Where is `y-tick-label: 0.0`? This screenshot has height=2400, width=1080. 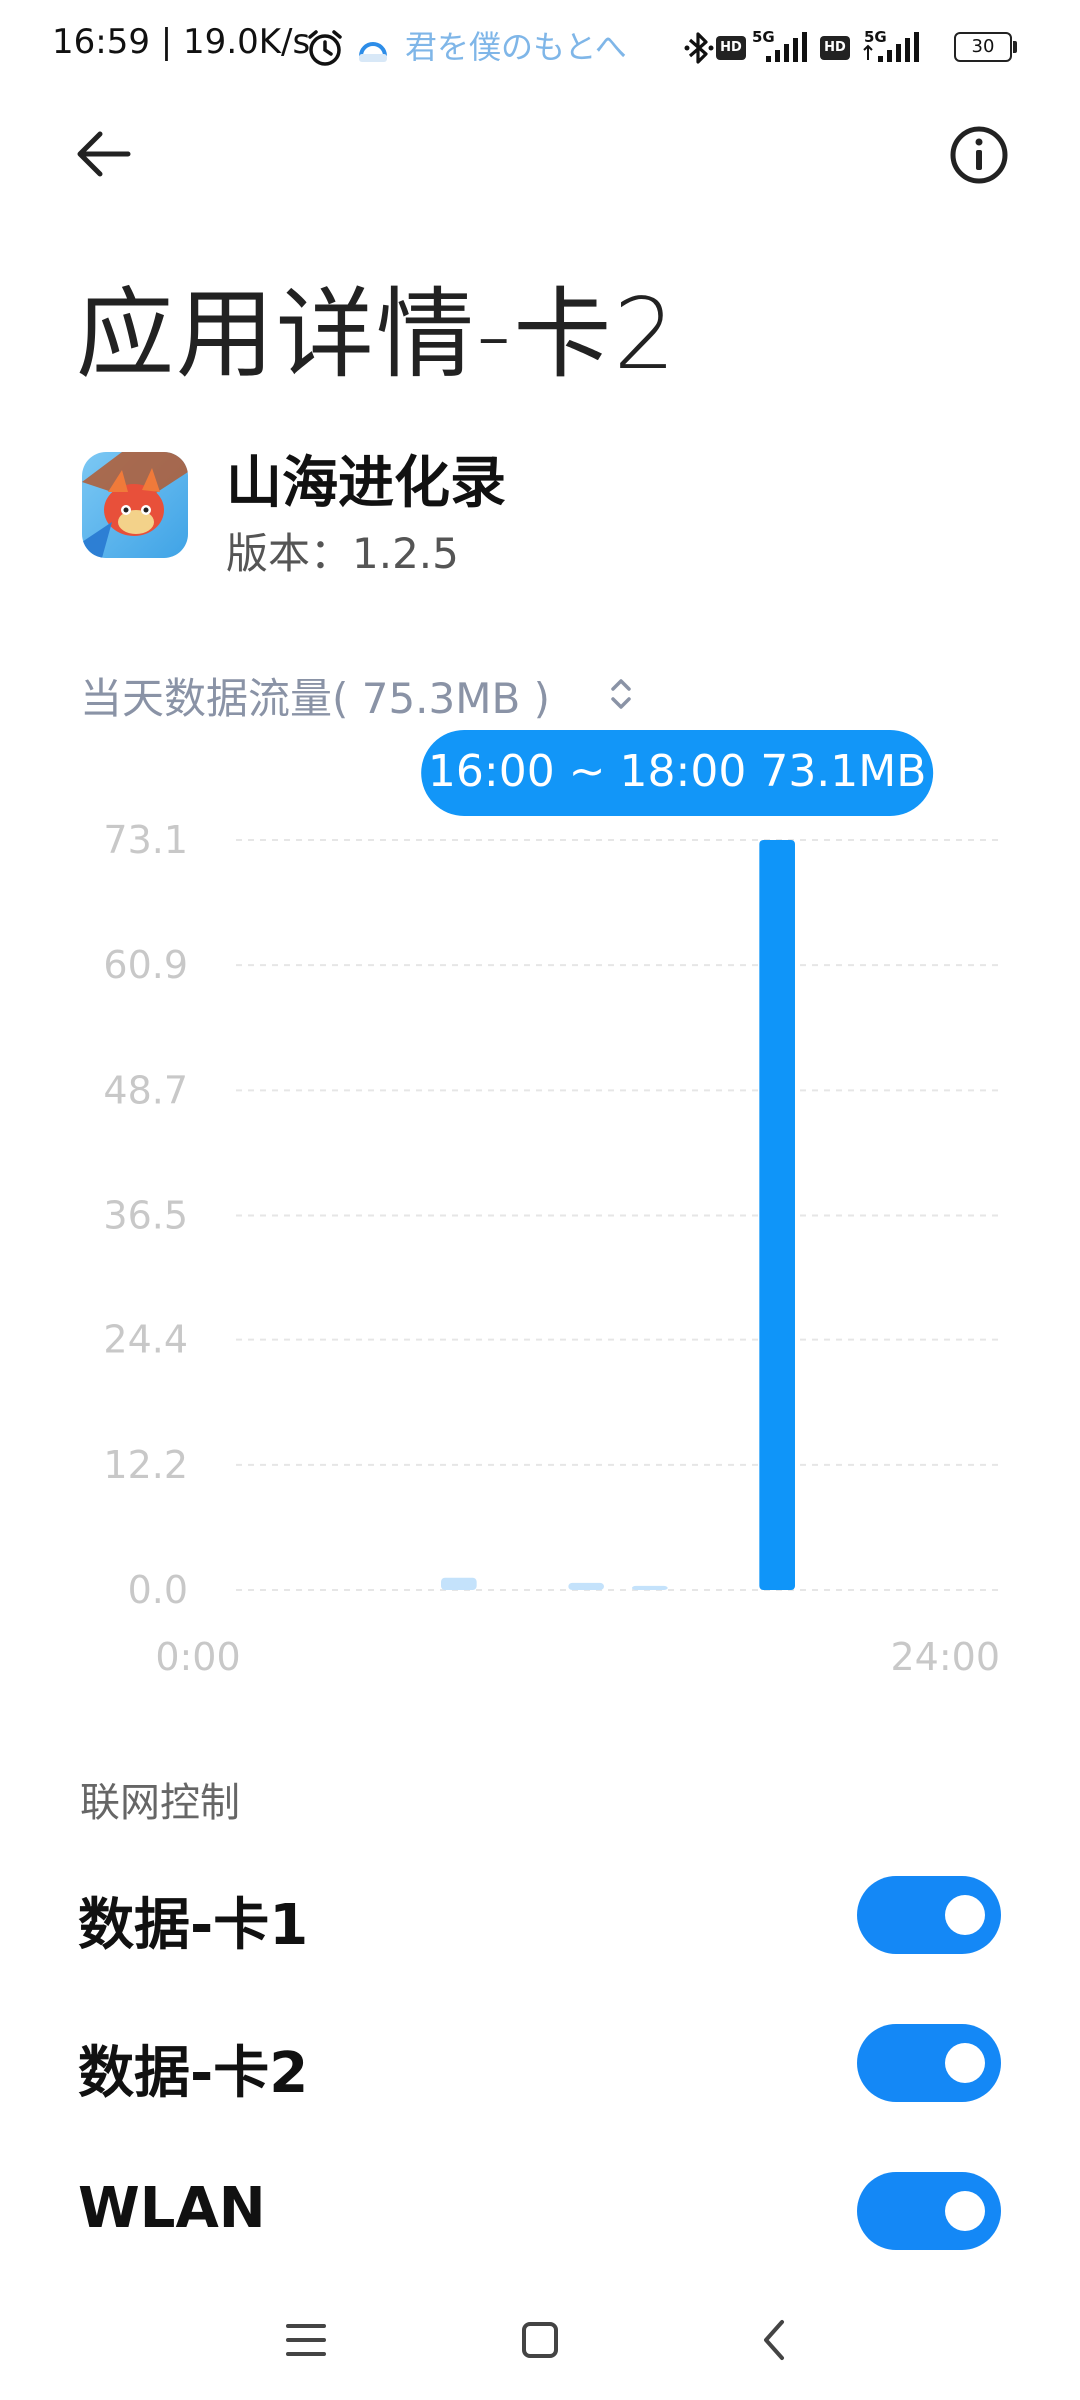
y-tick-label: 0.0 is located at coordinates (158, 1590).